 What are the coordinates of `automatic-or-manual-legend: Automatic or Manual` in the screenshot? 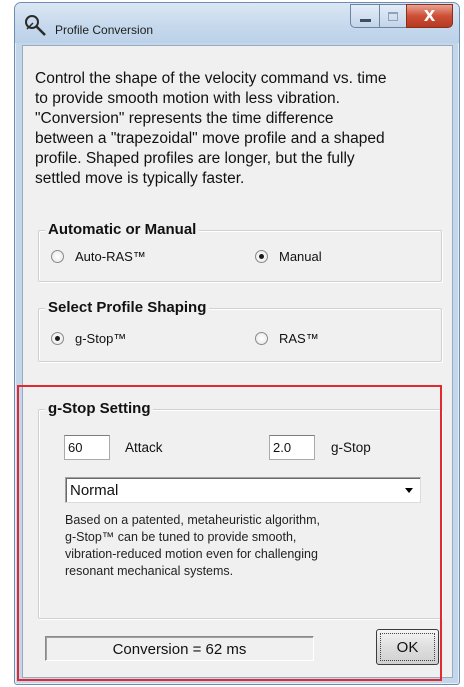 It's located at (122, 229).